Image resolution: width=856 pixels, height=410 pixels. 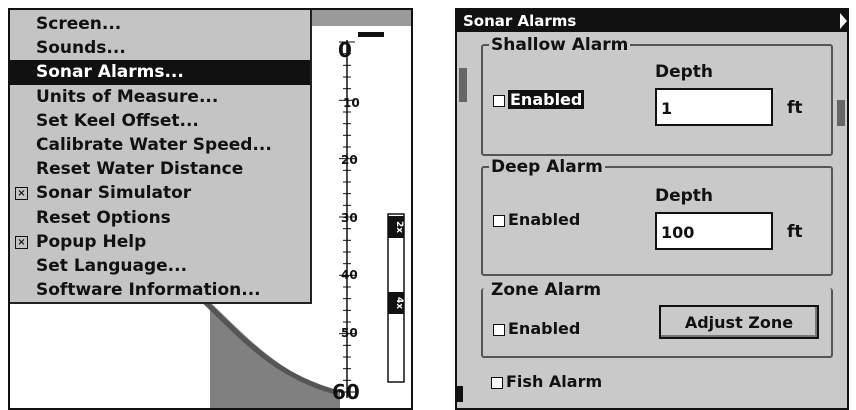 I want to click on checkbox-label: Fish Alarm, so click(x=554, y=381).